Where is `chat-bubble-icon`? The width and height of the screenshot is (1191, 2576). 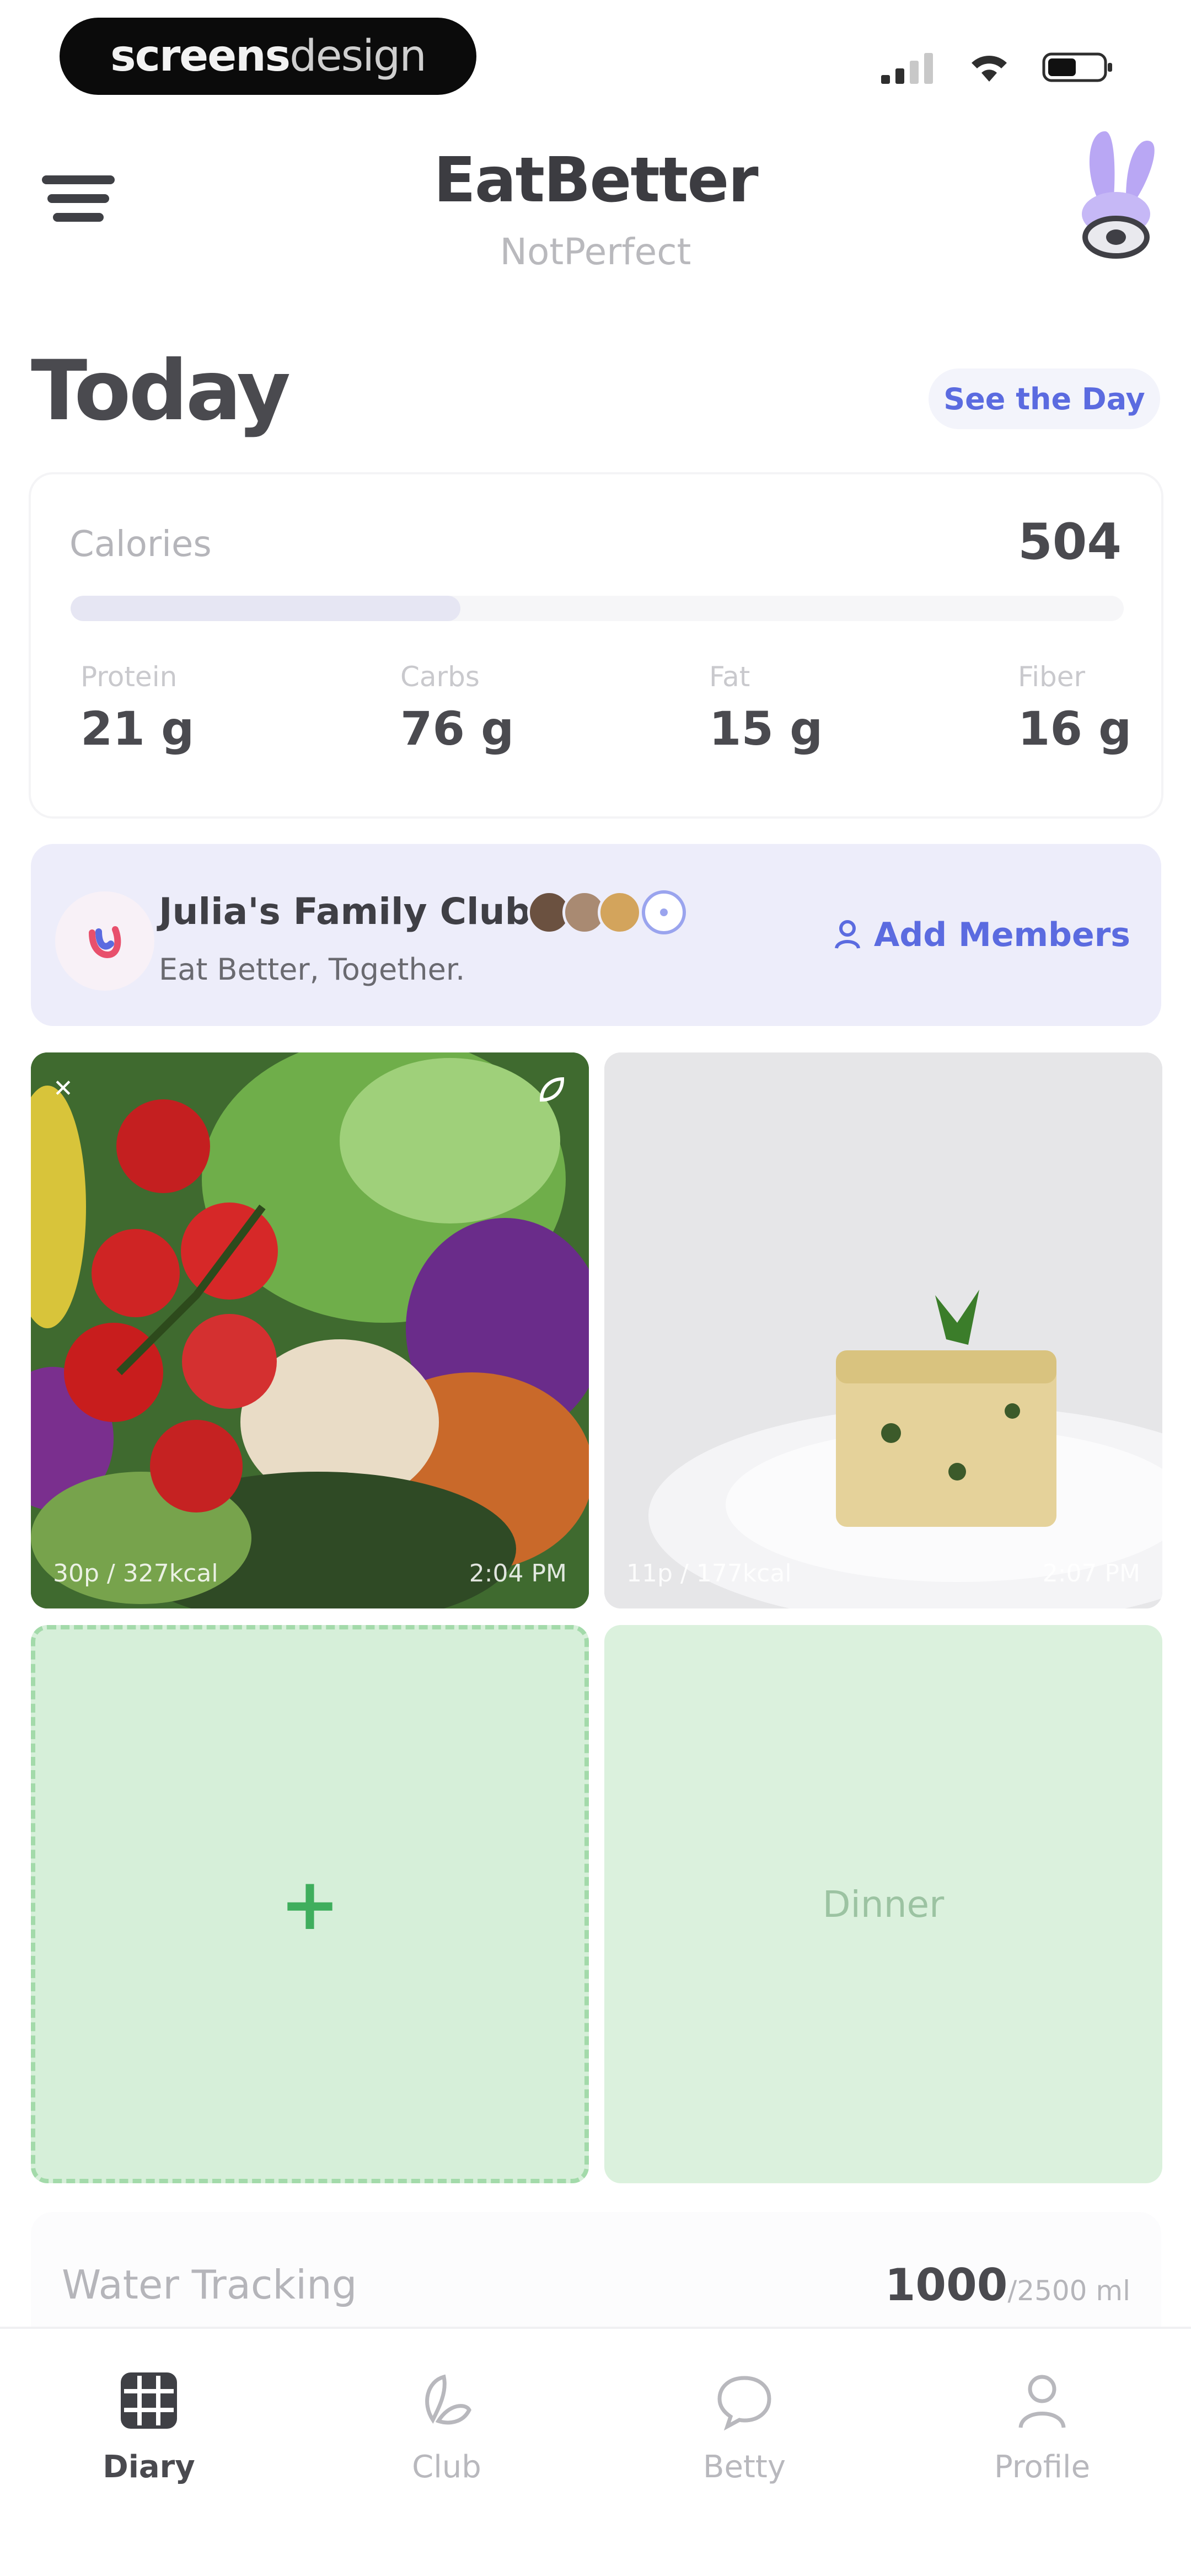 chat-bubble-icon is located at coordinates (744, 2400).